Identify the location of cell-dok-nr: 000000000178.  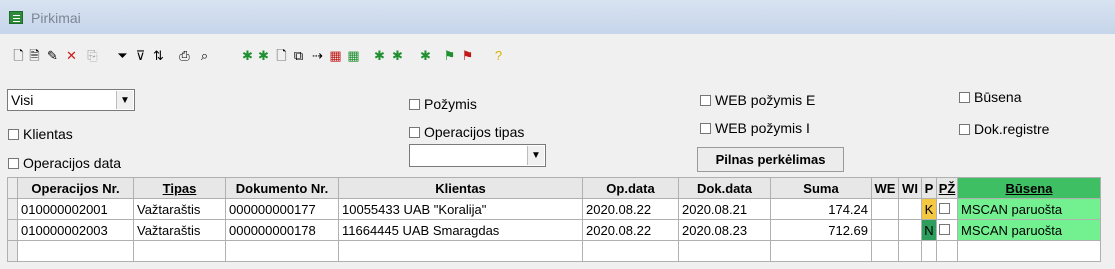
(282, 230).